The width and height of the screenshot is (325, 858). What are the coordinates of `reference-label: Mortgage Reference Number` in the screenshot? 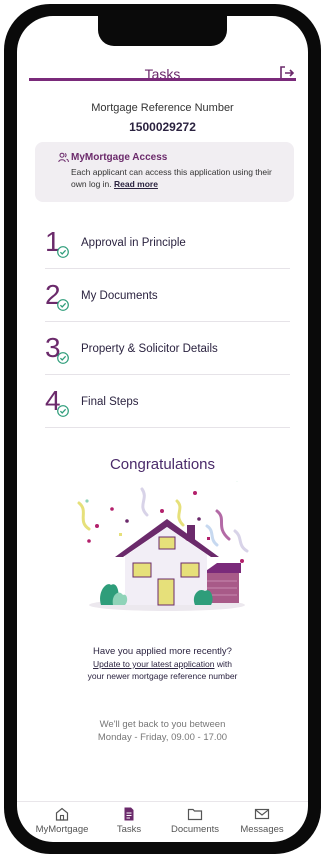 It's located at (162, 108).